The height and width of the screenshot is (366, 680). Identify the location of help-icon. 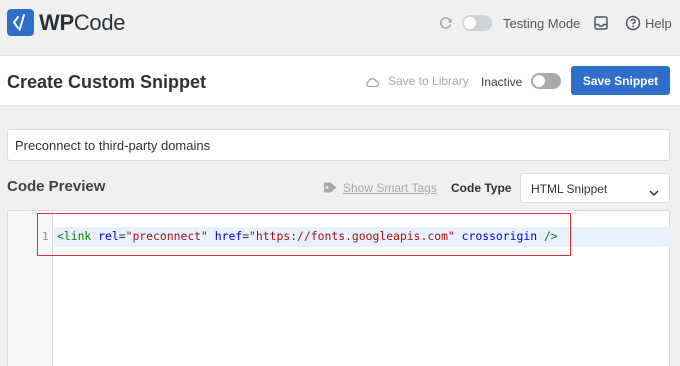
(633, 23).